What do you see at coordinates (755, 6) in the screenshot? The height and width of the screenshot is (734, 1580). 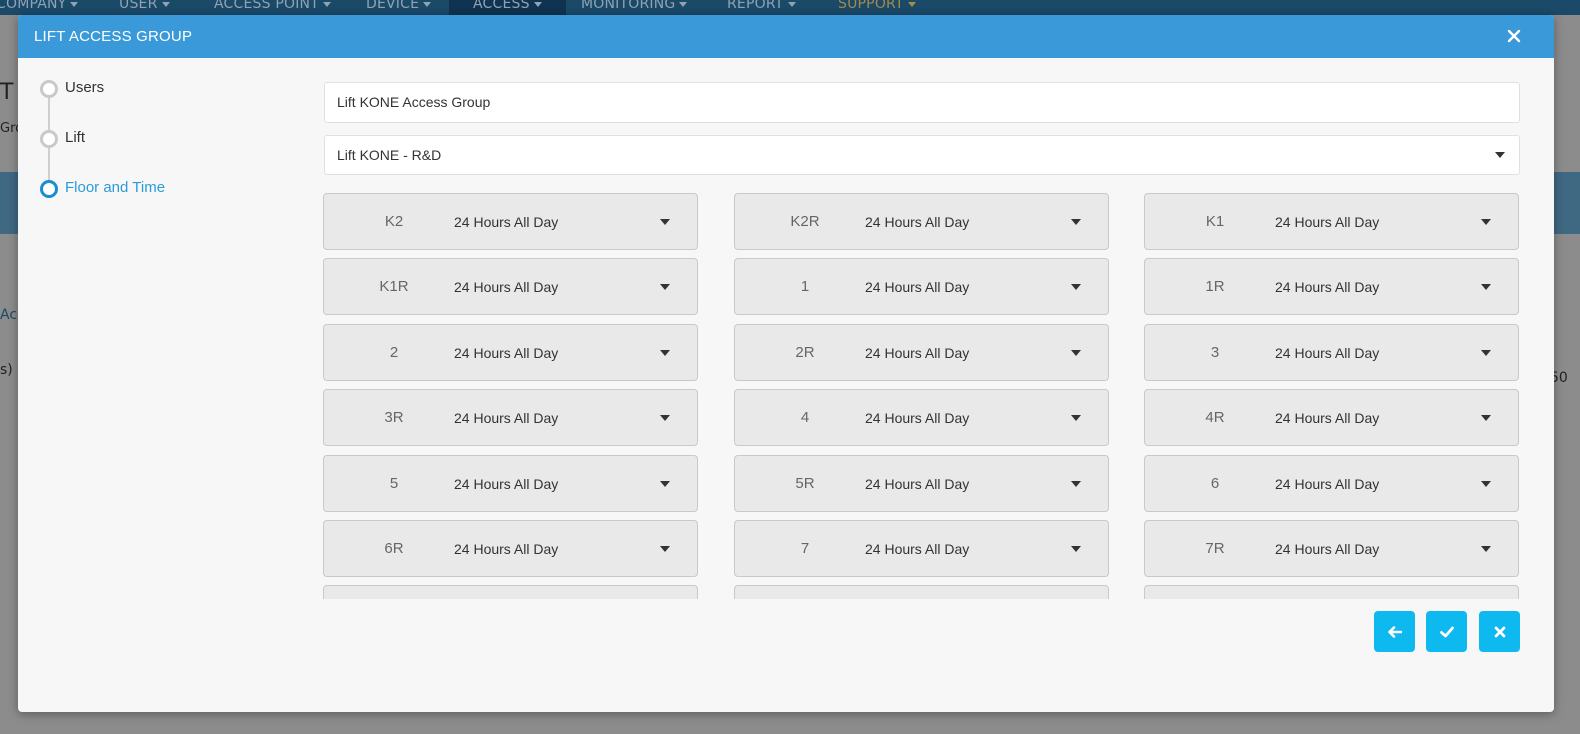 I see `nav-report-label: REPORT` at bounding box center [755, 6].